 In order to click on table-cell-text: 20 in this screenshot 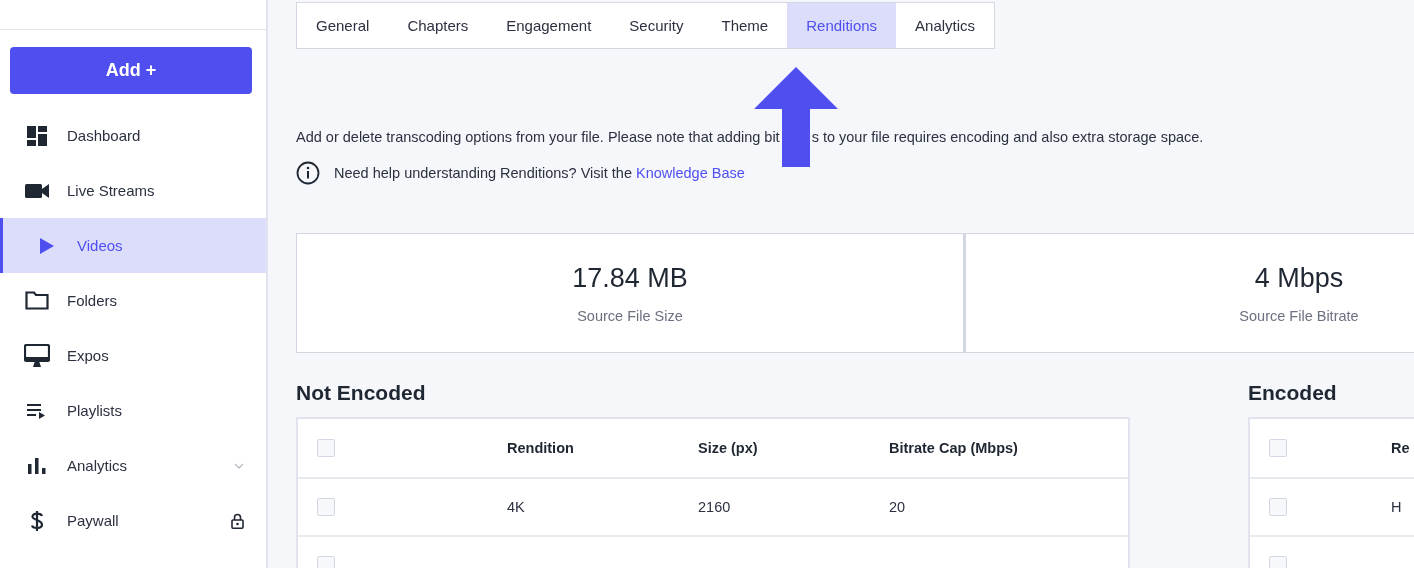, I will do `click(898, 507)`.